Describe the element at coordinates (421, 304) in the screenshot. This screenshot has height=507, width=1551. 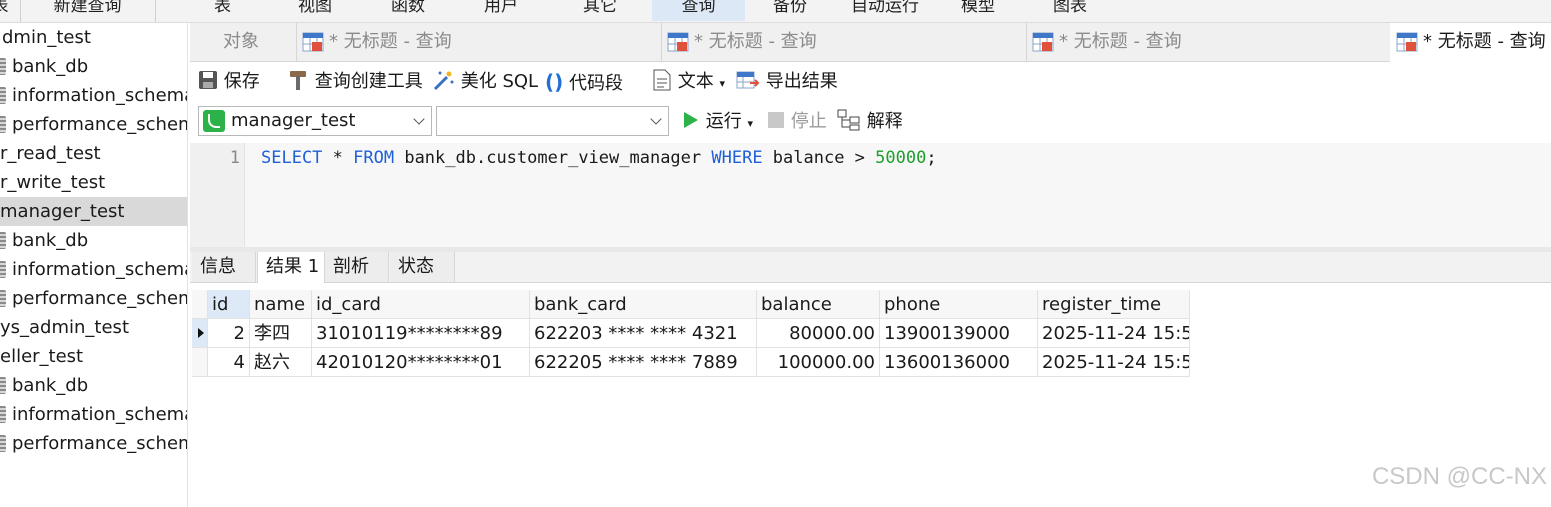
I see `column-header: id_card` at that location.